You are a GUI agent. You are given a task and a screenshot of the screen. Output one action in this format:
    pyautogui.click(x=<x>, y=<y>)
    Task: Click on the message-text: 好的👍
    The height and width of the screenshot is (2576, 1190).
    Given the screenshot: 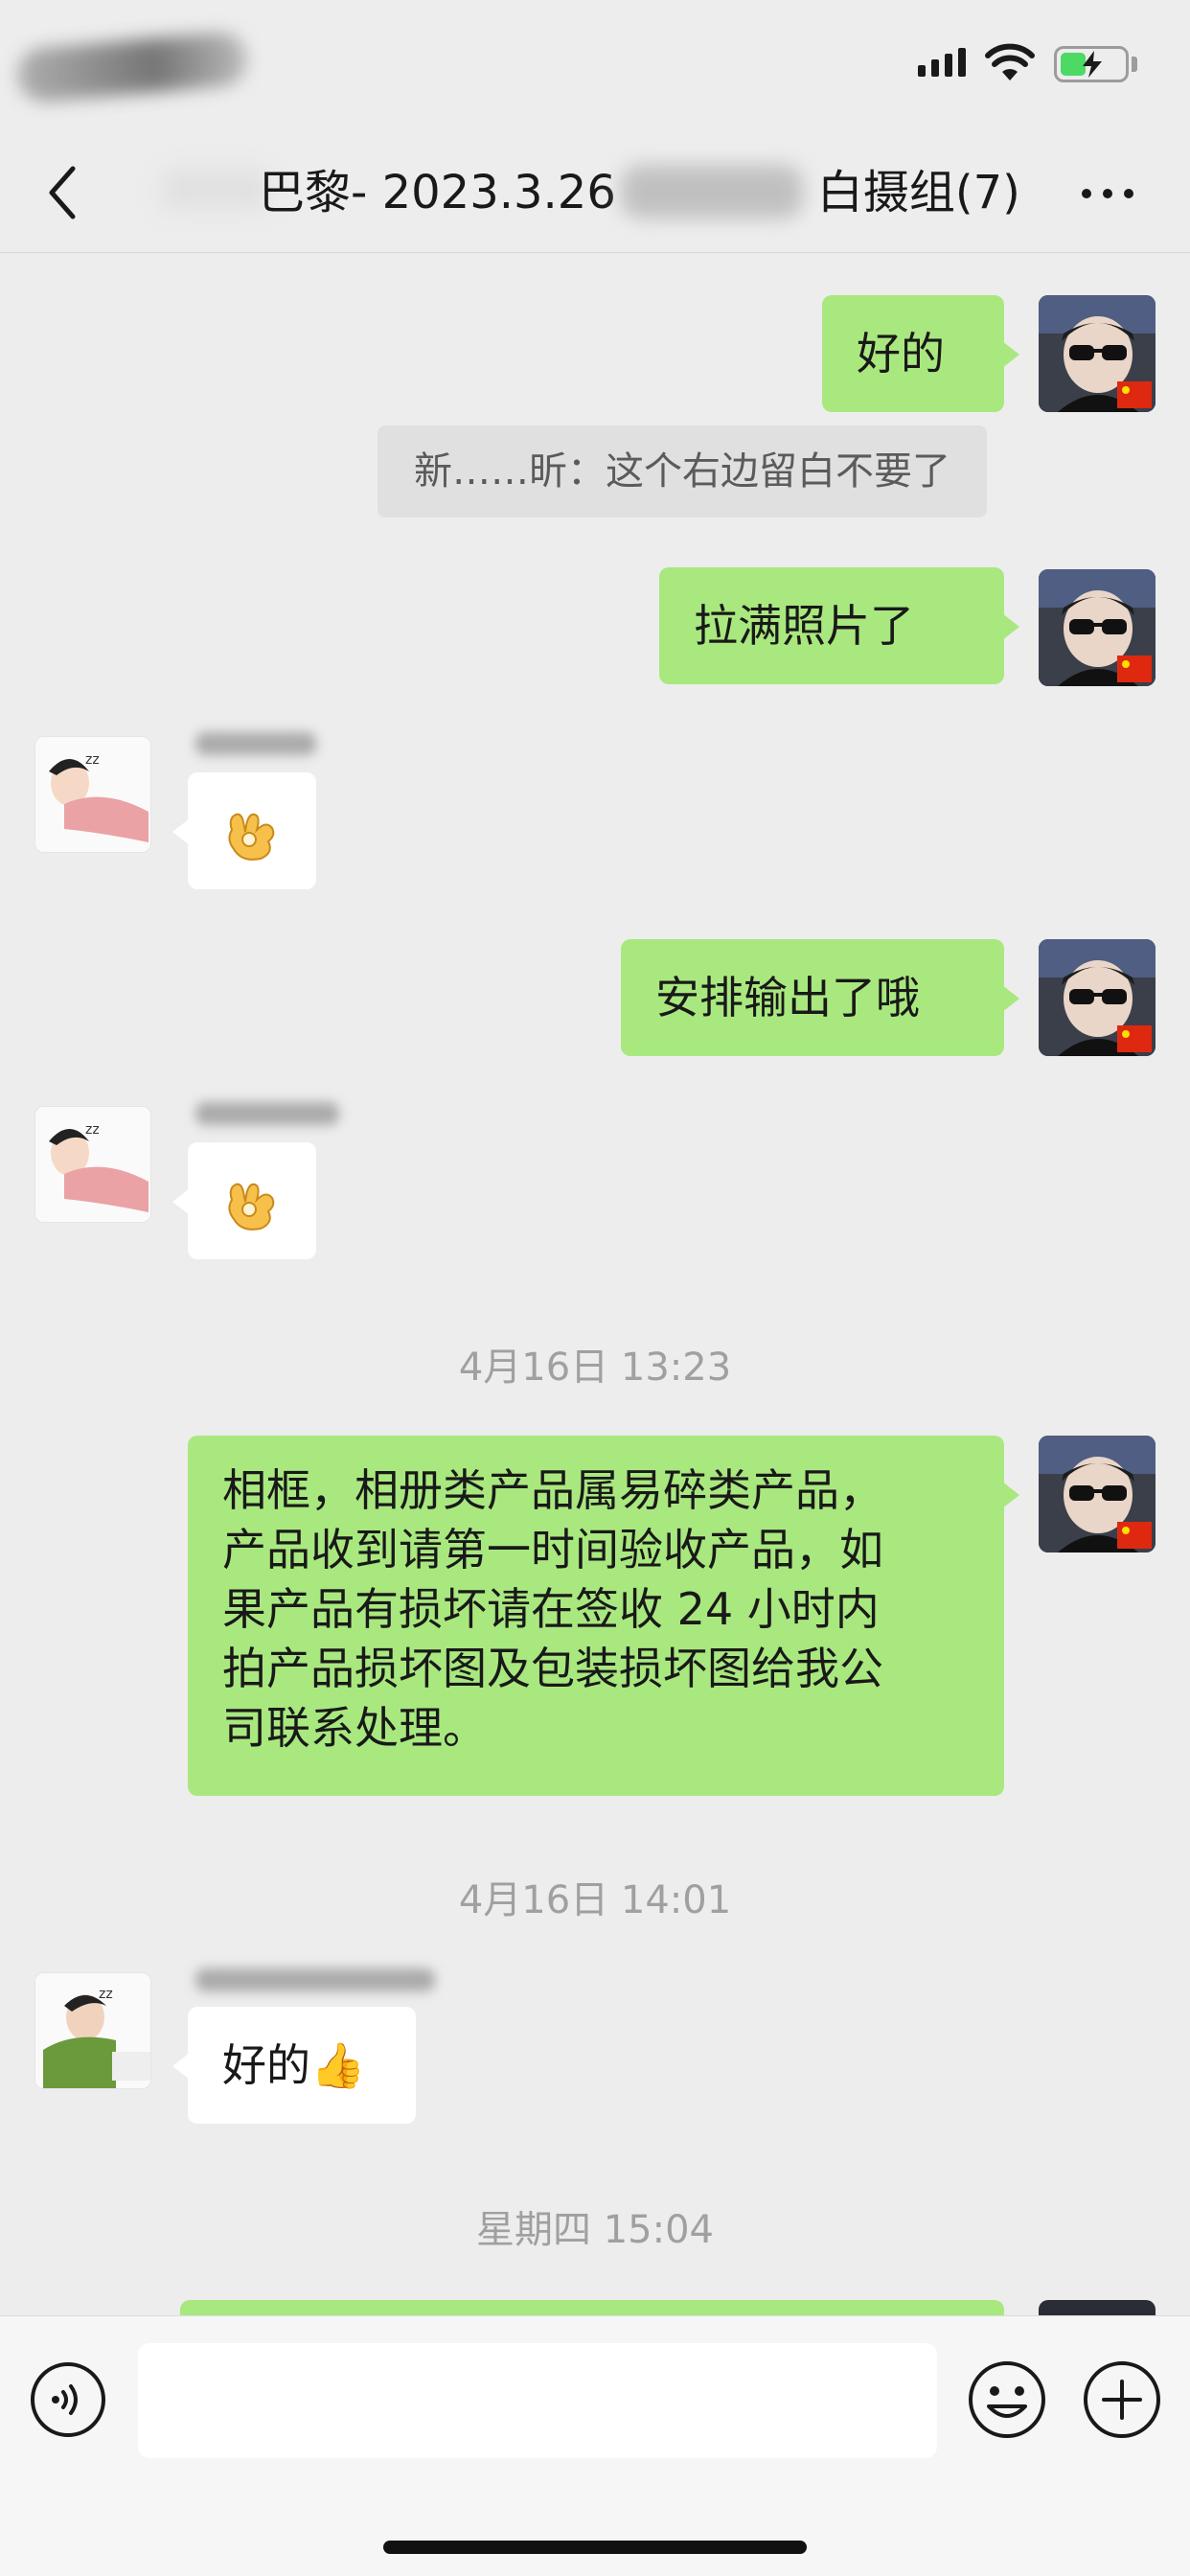 What is the action you would take?
    pyautogui.click(x=294, y=2065)
    